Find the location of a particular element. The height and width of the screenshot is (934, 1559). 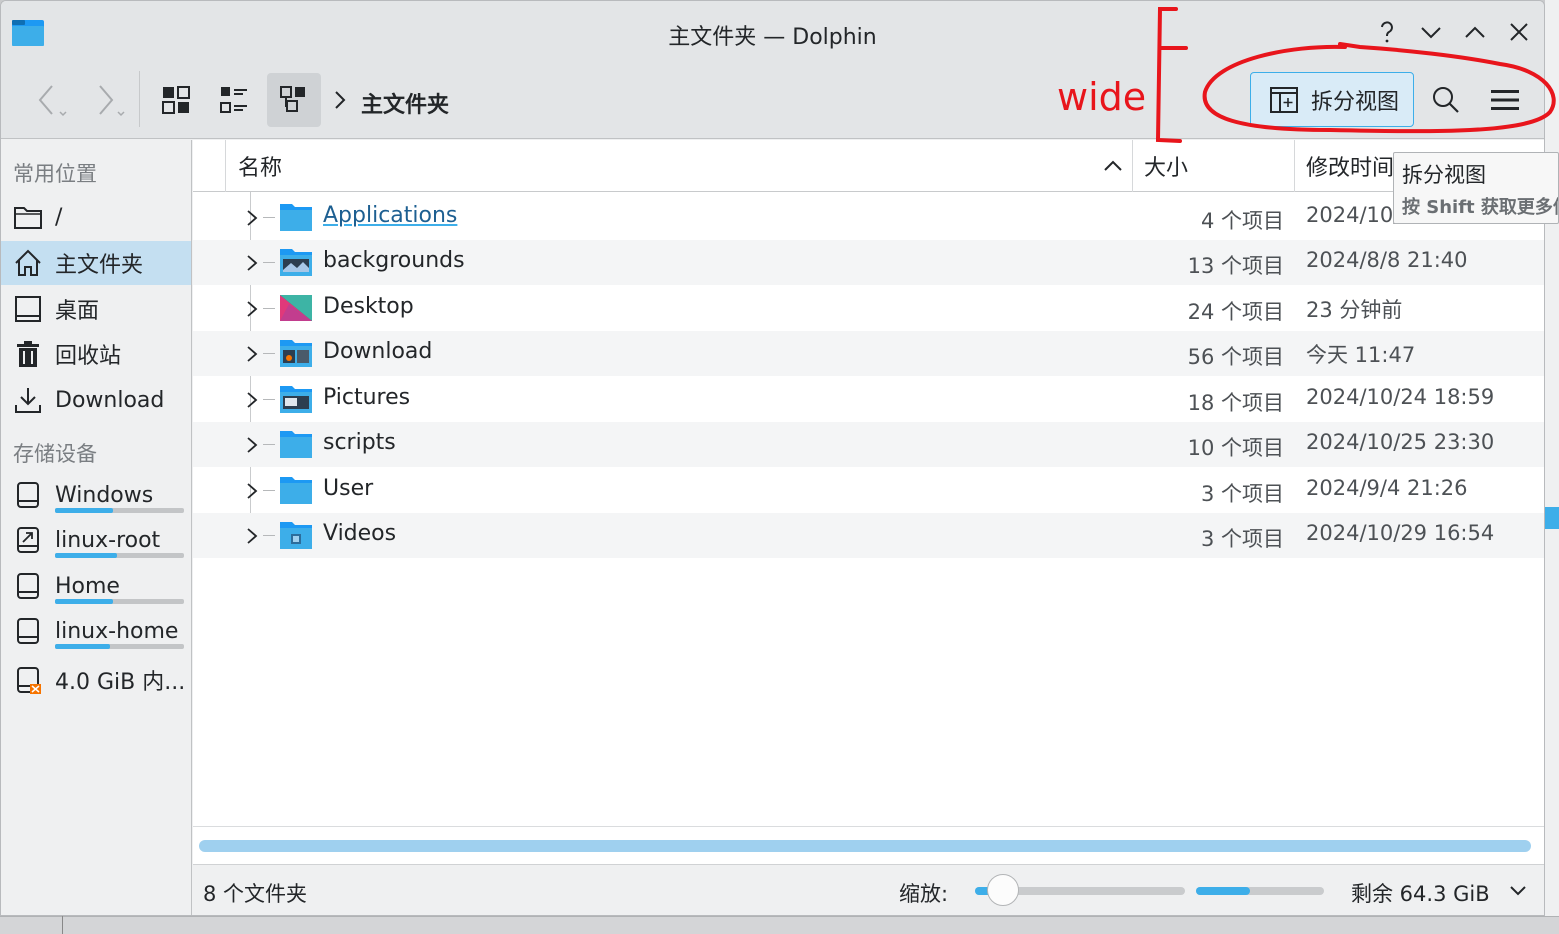

sidebar-item-desktop: 桌面 is located at coordinates (96, 309).